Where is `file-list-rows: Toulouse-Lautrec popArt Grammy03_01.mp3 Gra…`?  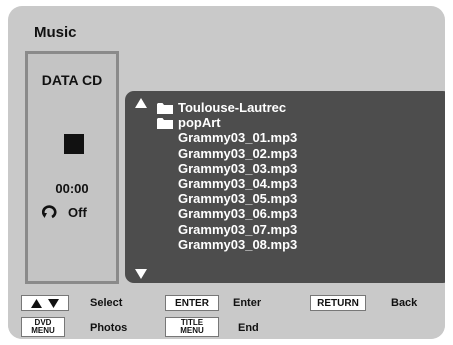 file-list-rows: Toulouse-Lautrec popArt Grammy03_01.mp3 Gra… is located at coordinates (227, 176).